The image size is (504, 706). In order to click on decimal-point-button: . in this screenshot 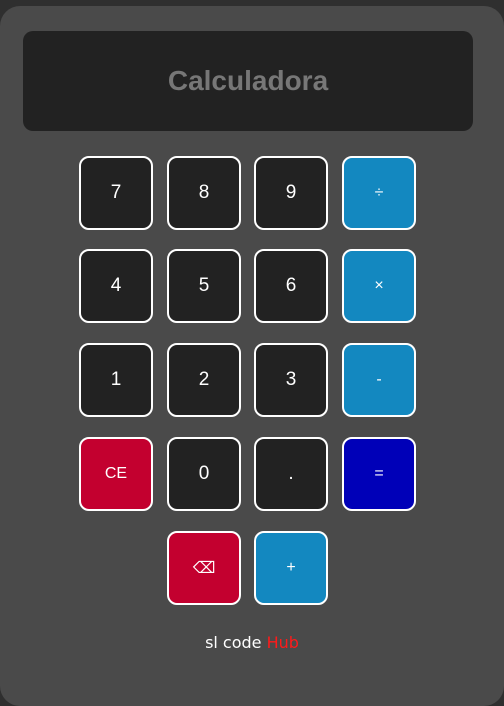, I will do `click(291, 474)`.